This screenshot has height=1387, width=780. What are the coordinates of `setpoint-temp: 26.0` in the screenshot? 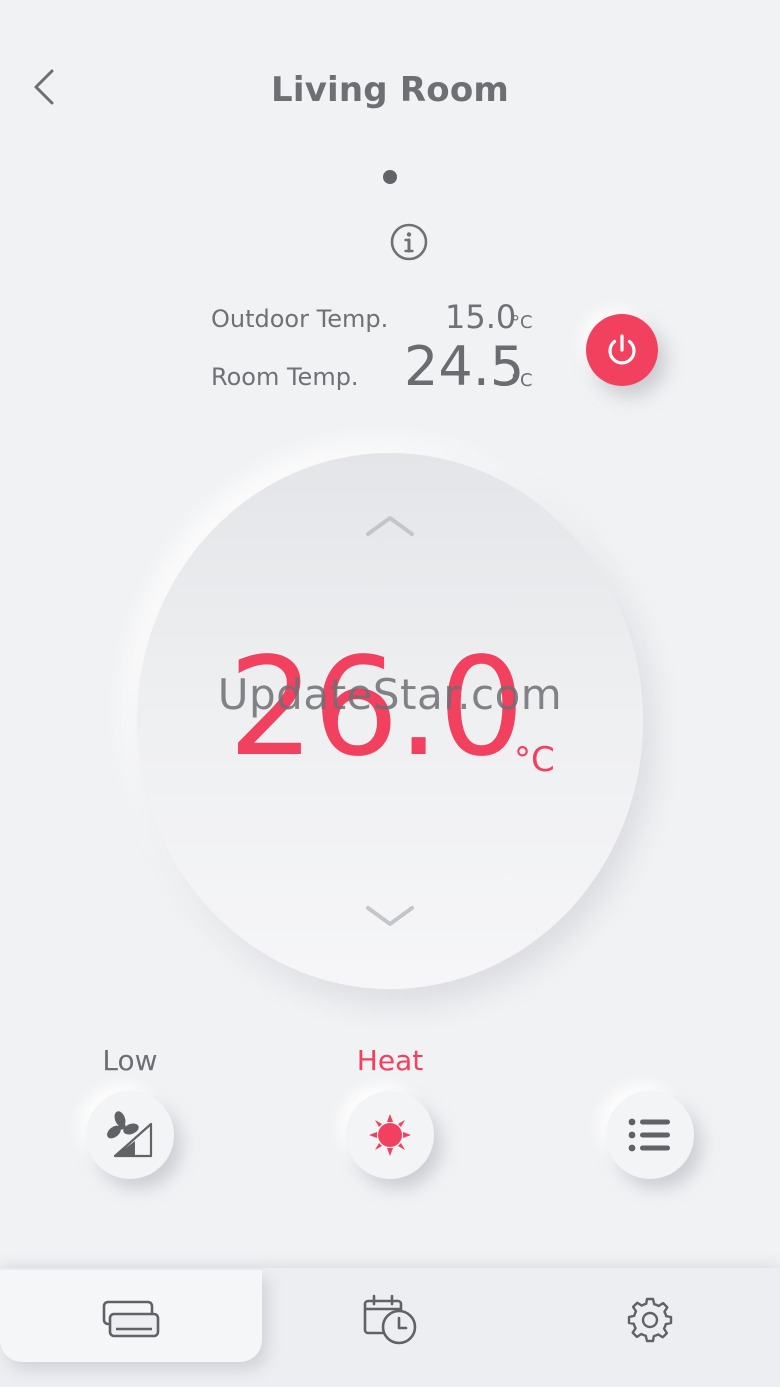 It's located at (376, 708).